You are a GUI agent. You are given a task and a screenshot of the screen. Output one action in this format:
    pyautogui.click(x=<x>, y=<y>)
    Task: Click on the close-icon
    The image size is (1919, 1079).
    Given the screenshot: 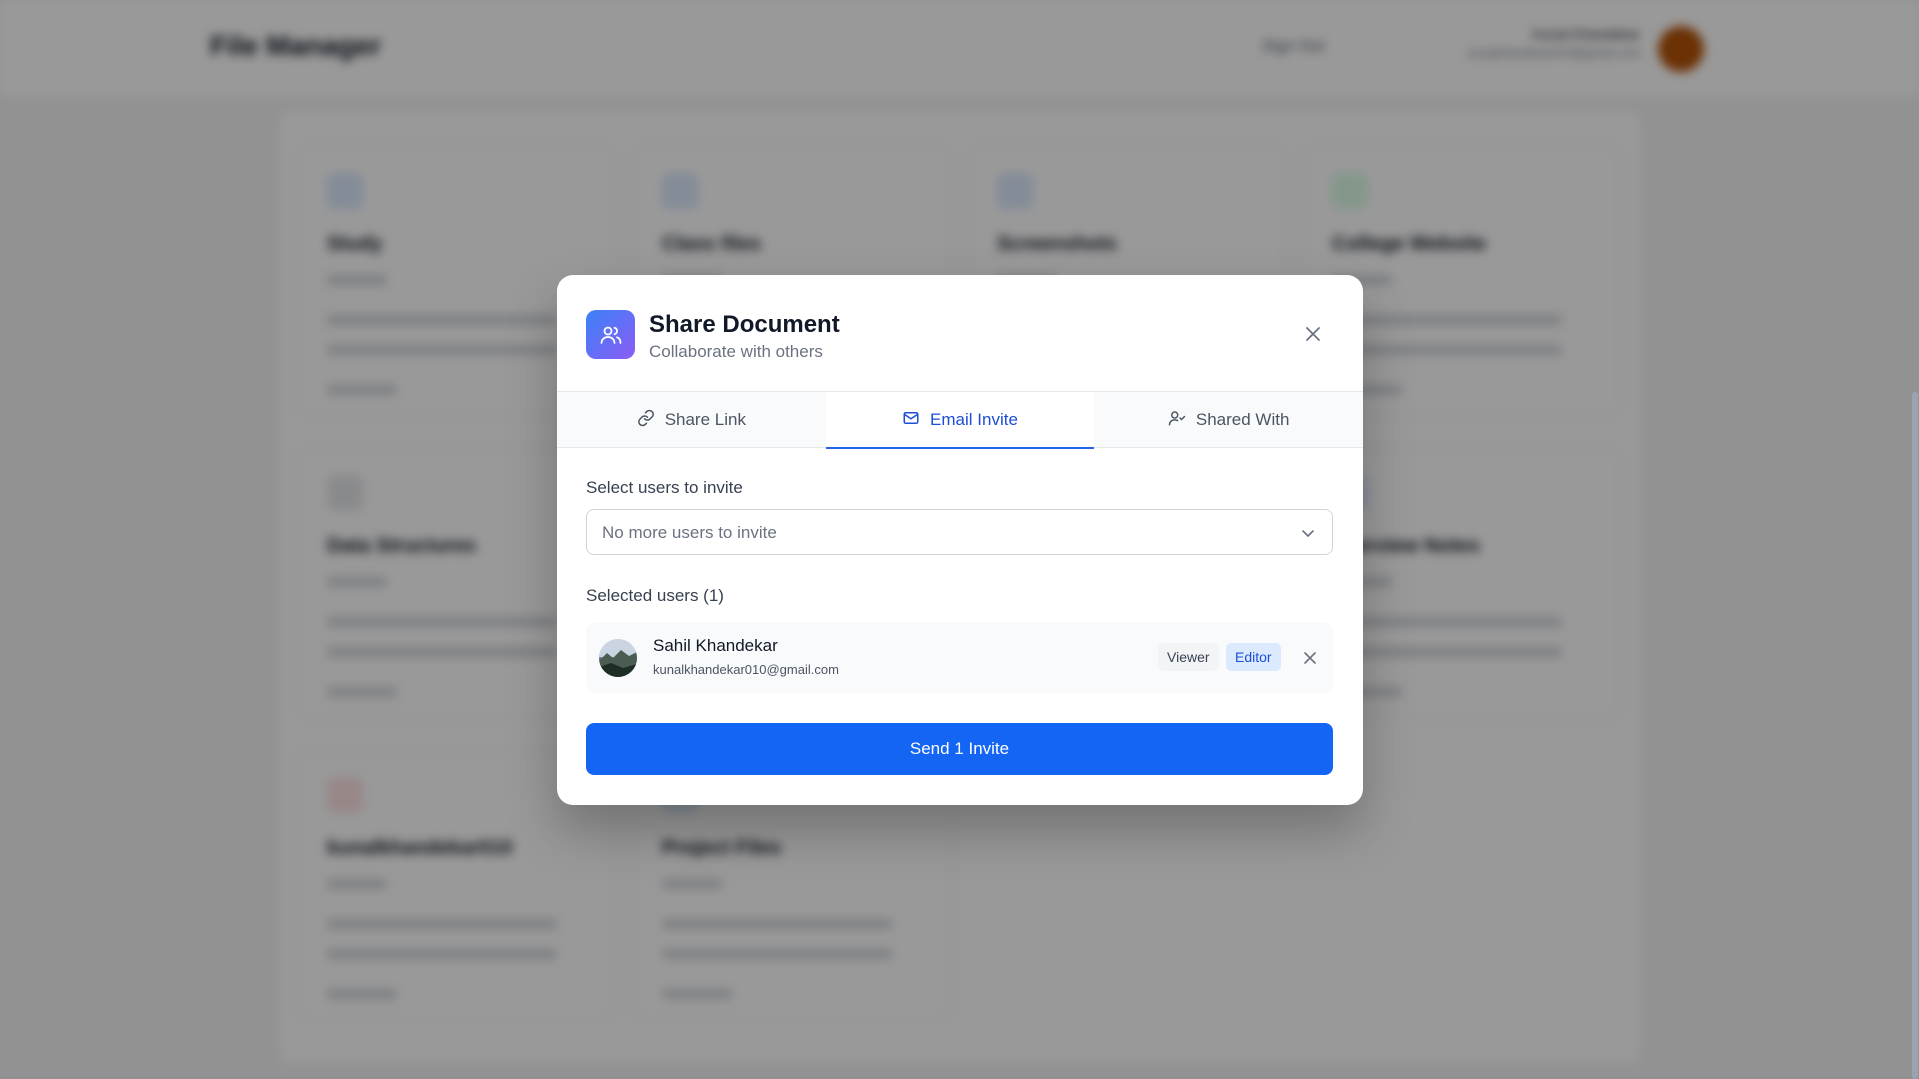 What is the action you would take?
    pyautogui.click(x=1313, y=334)
    